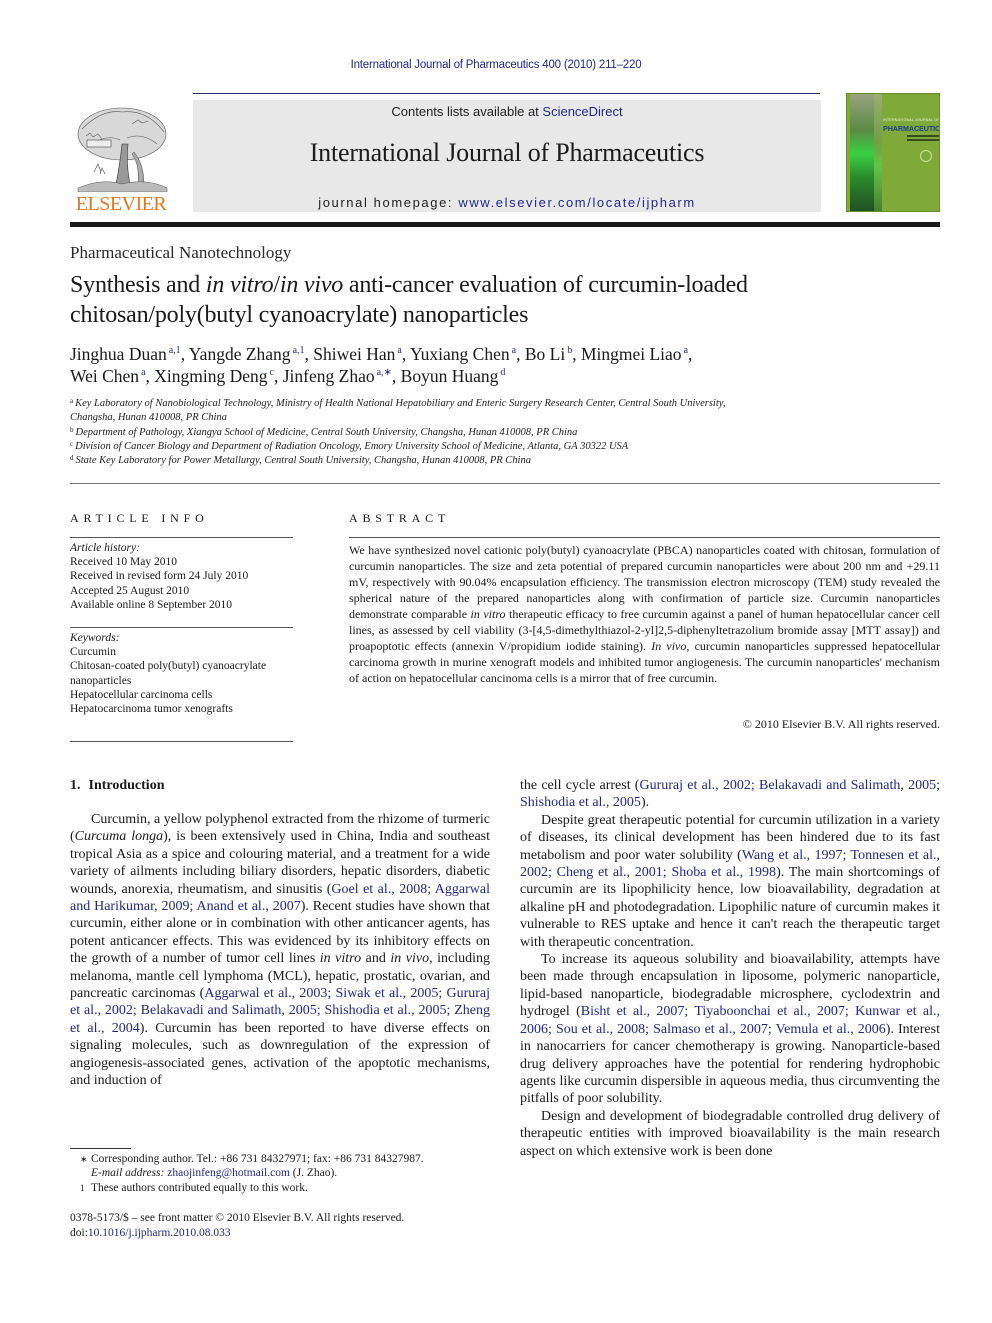 This screenshot has height=1323, width=992. I want to click on italic-text: in vivo, so click(410, 959).